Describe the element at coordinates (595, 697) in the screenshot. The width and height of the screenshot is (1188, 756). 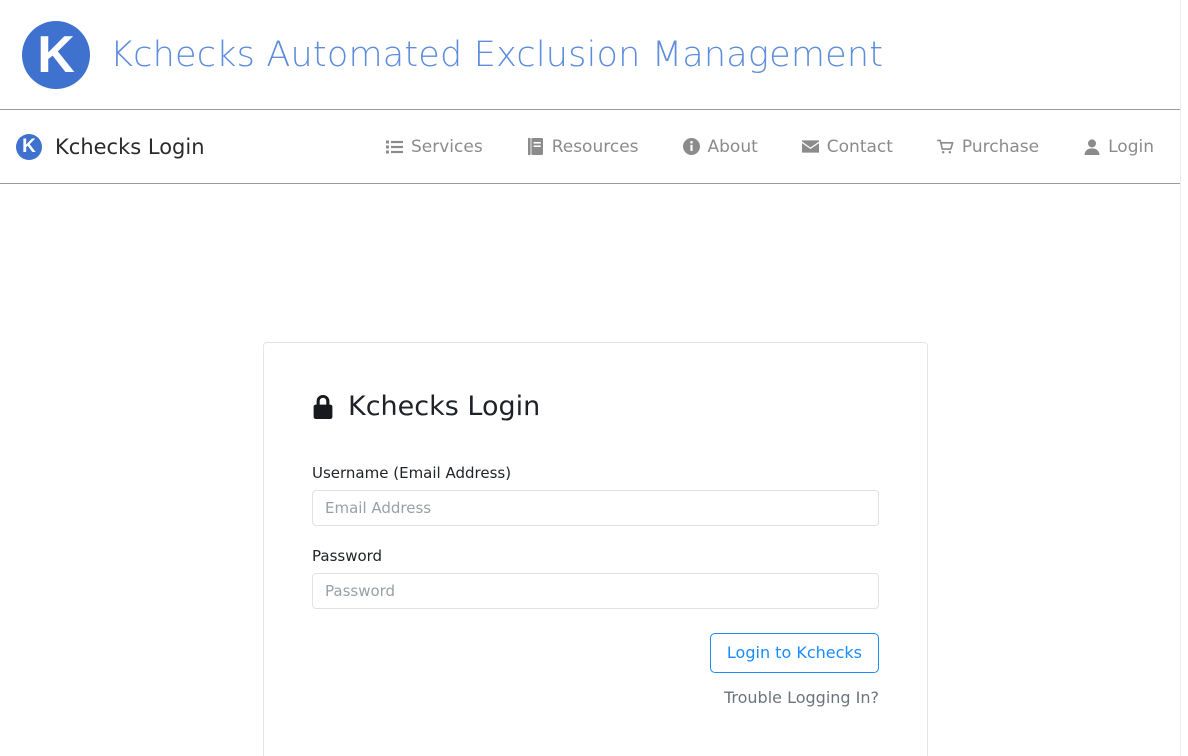
I see `login-help: Trouble Logging In?` at that location.